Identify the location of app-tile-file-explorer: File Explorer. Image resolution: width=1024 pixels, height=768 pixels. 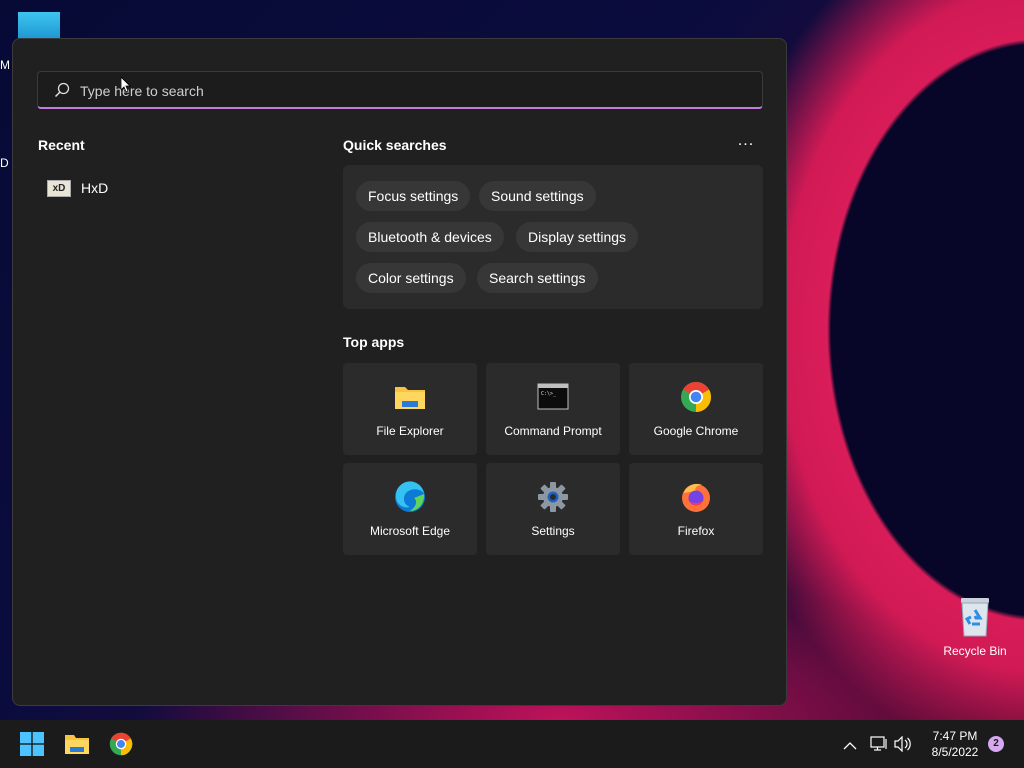
(410, 409).